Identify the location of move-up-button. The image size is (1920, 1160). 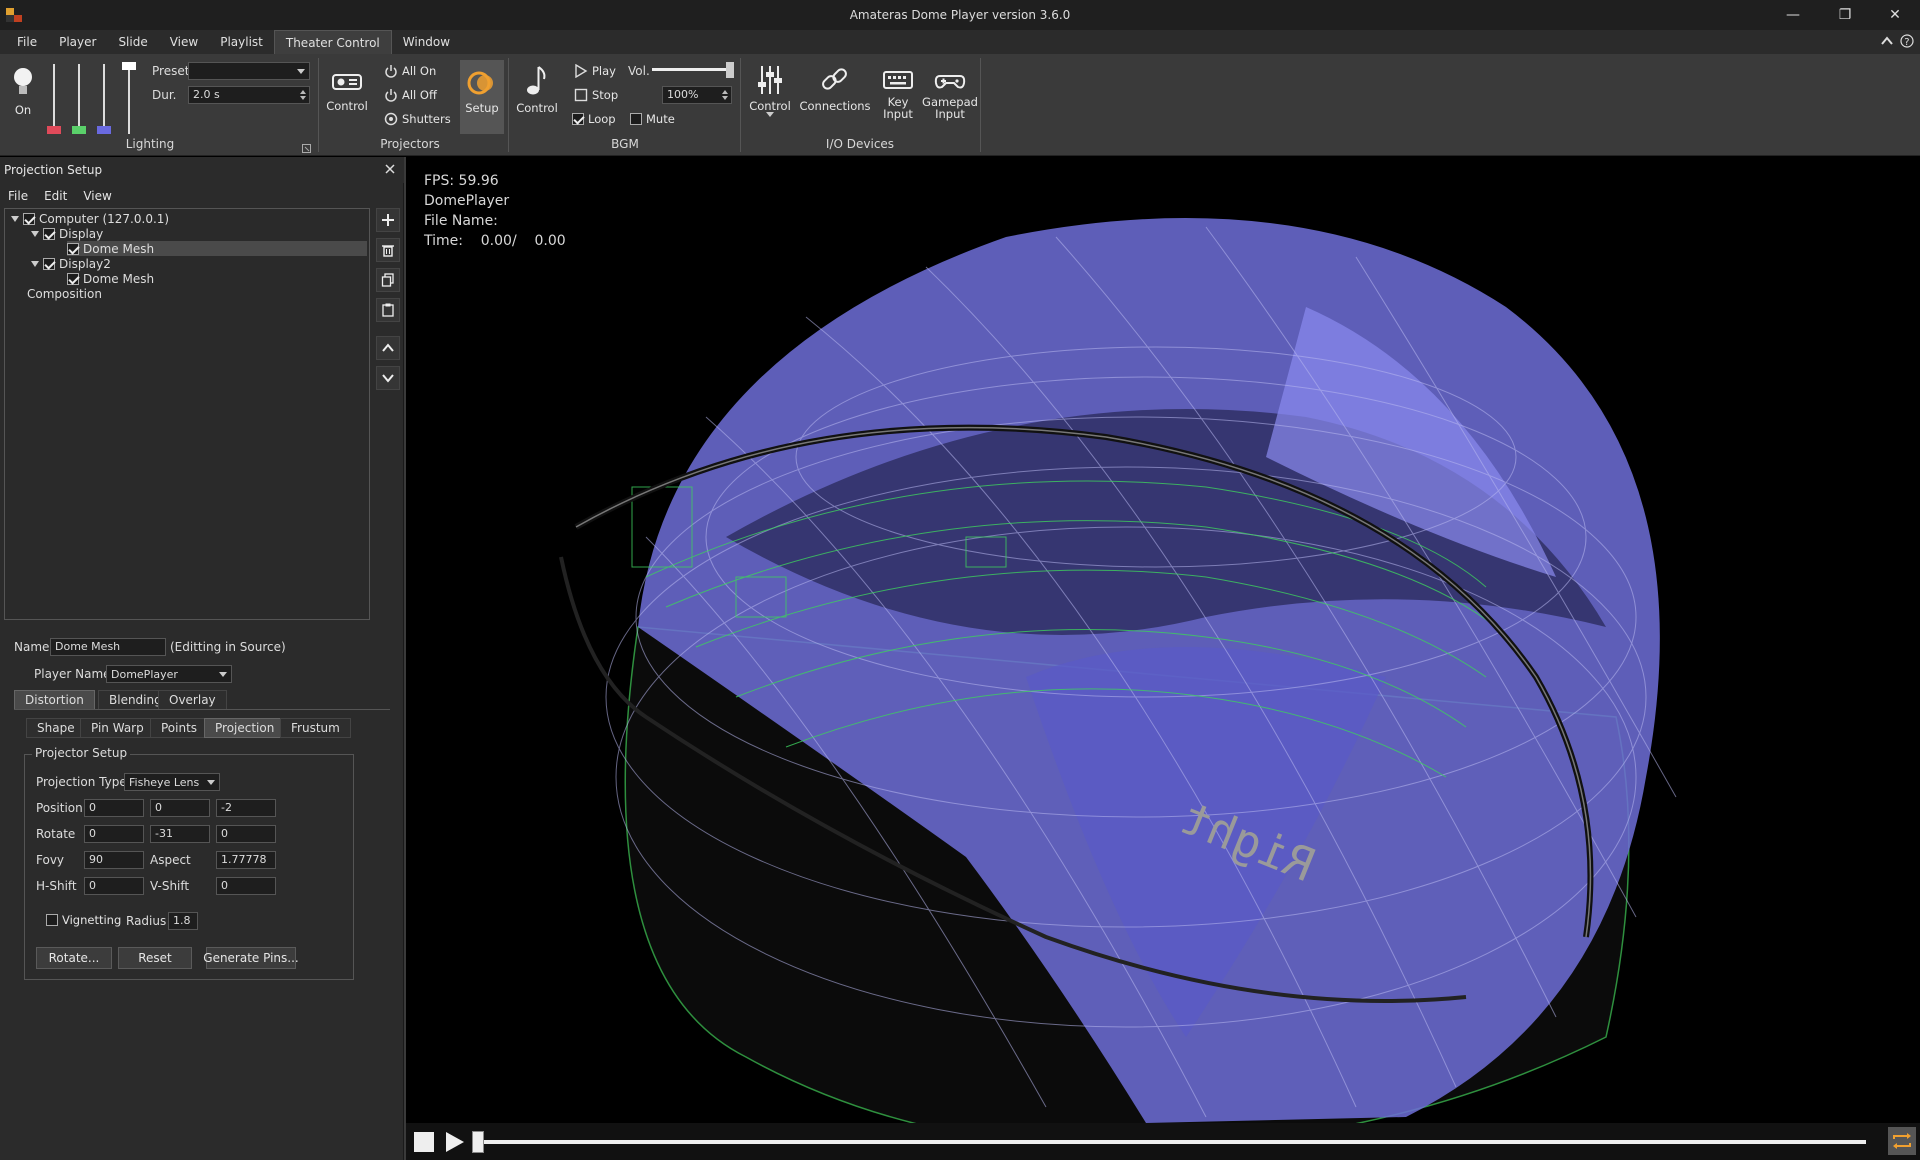
(388, 348).